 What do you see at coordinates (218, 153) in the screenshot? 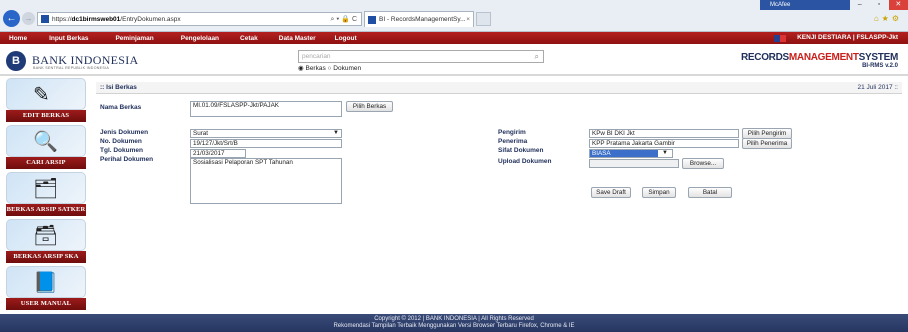
I see `tgl-dokumen-field: 21/03/2017` at bounding box center [218, 153].